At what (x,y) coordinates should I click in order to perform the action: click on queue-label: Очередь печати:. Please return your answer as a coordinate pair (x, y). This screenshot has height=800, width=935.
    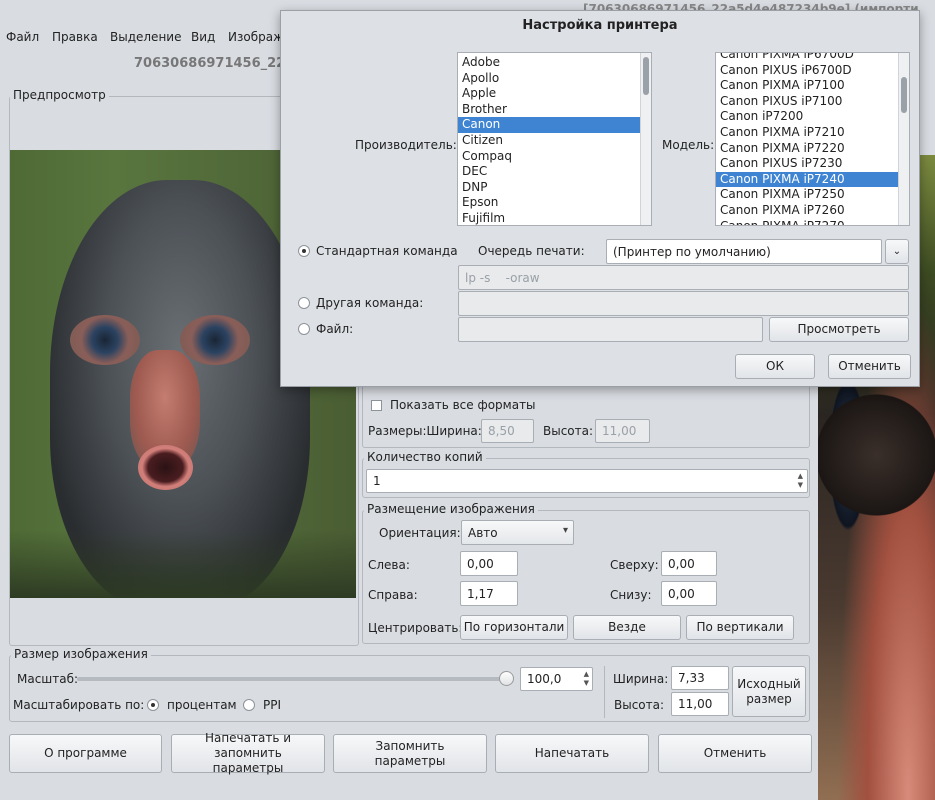
    Looking at the image, I should click on (531, 251).